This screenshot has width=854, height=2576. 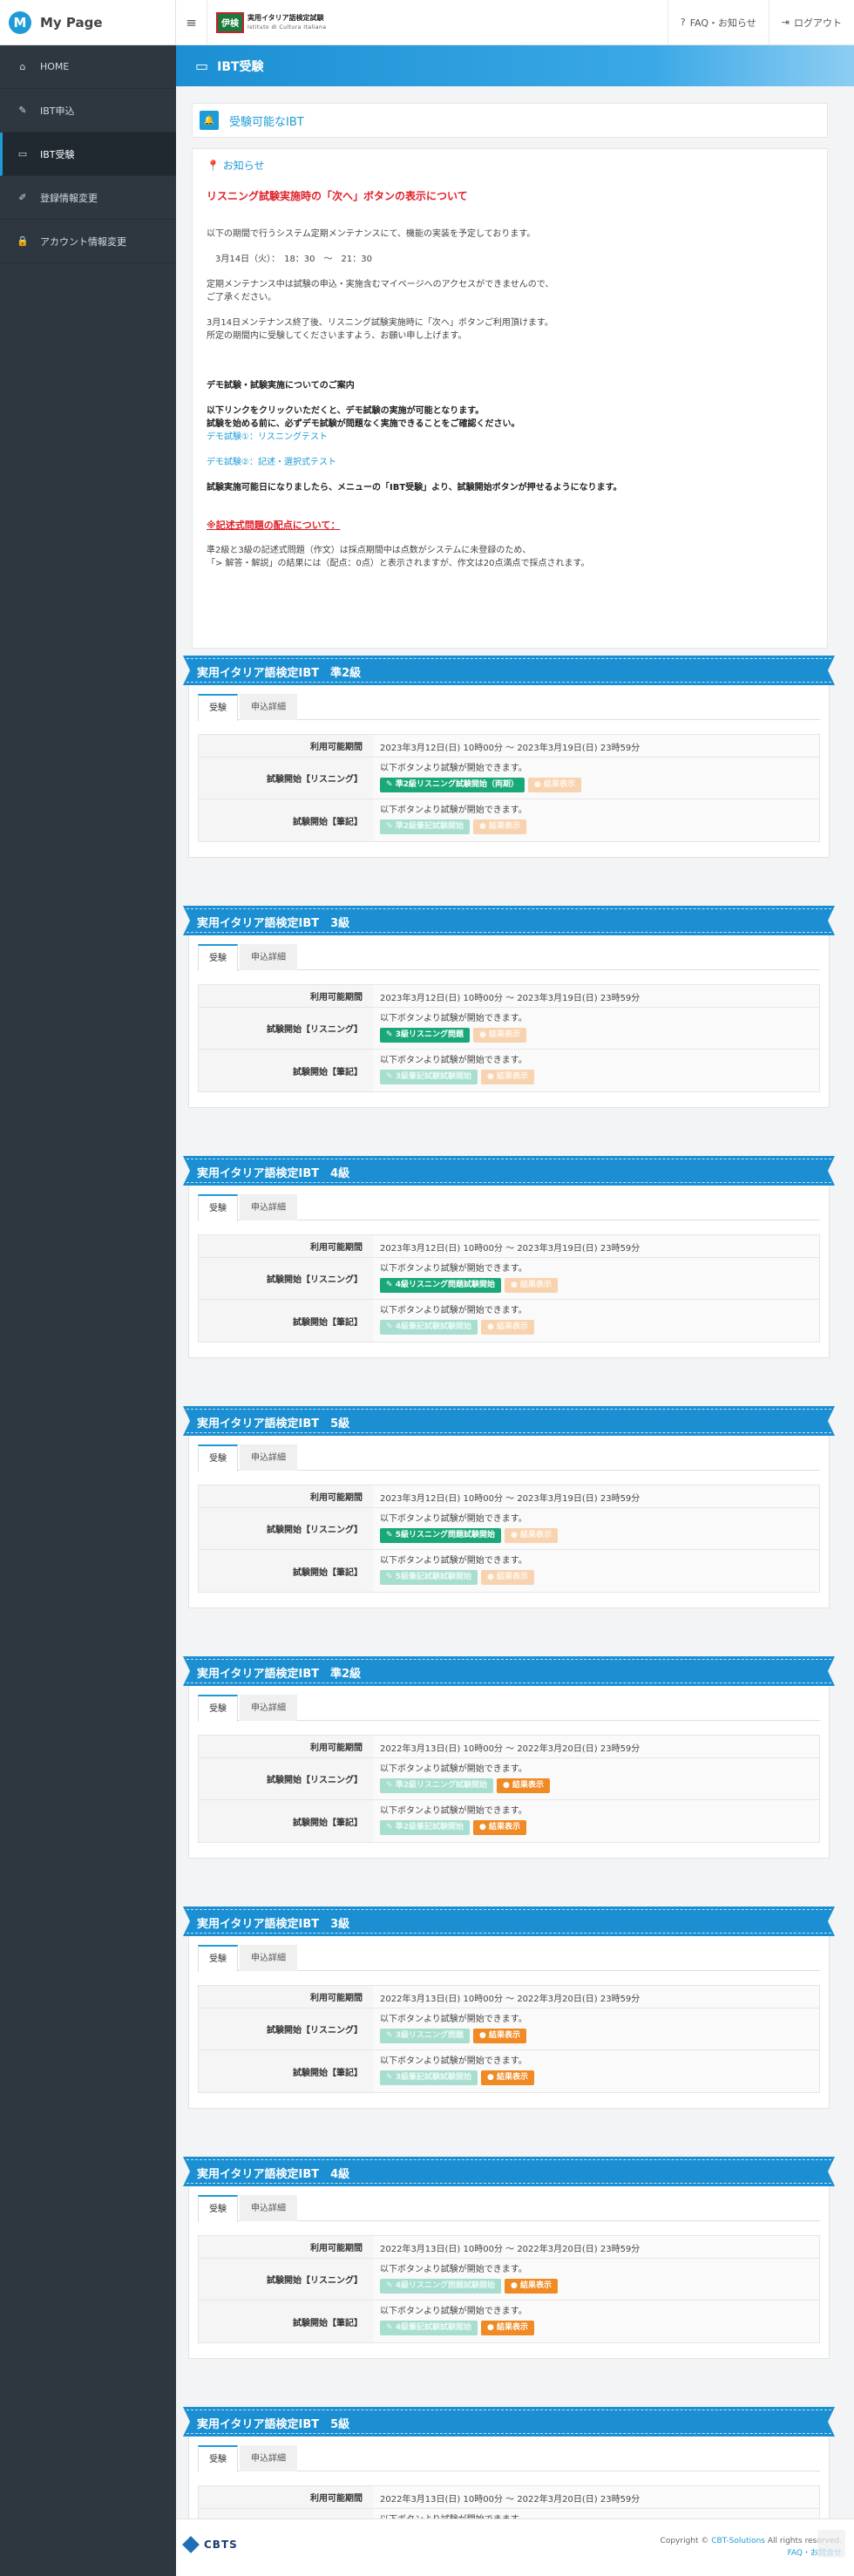 I want to click on faq-link: ? FAQ・お知らせ, so click(x=718, y=22).